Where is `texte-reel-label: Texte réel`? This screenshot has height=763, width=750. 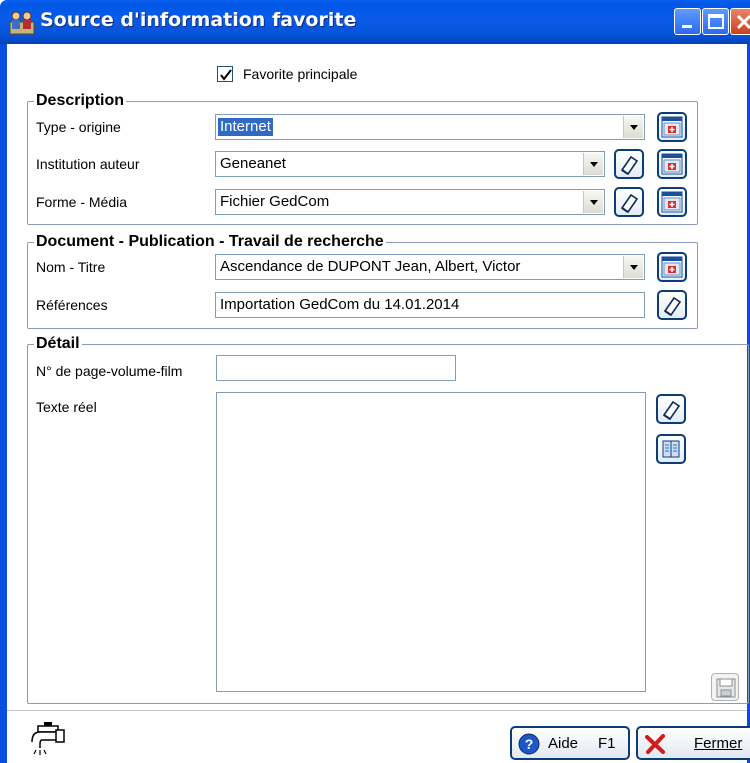 texte-reel-label: Texte réel is located at coordinates (66, 407).